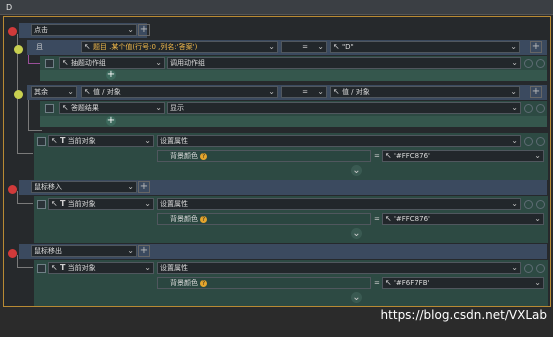 The width and height of the screenshot is (553, 337). Describe the element at coordinates (48, 251) in the screenshot. I see `event-label: 鼠标移出` at that location.